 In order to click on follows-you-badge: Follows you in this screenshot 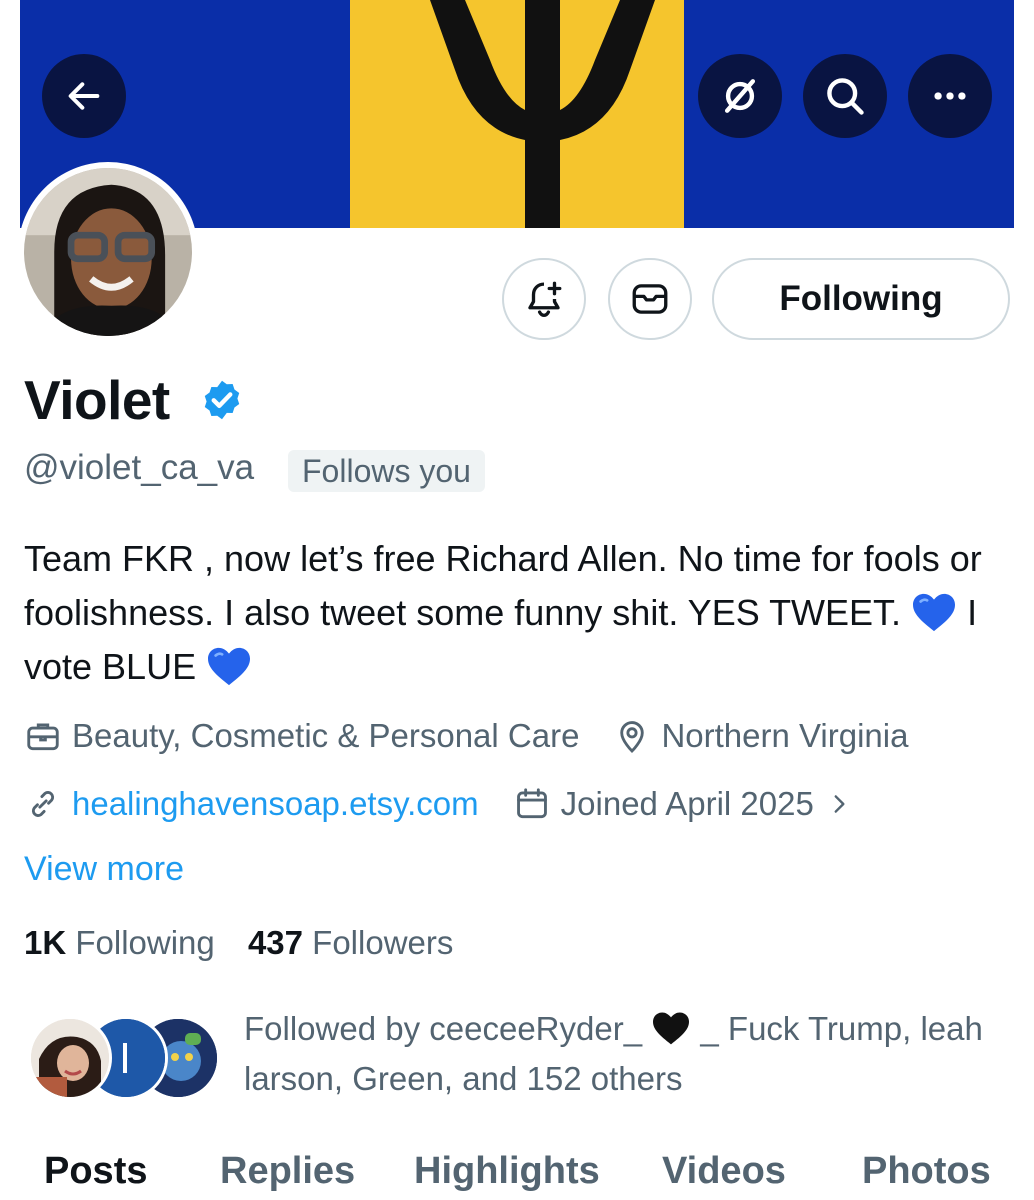, I will do `click(386, 471)`.